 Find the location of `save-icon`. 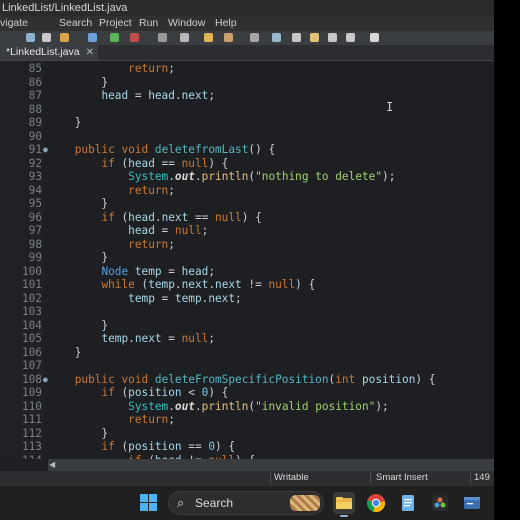

save-icon is located at coordinates (46, 37).